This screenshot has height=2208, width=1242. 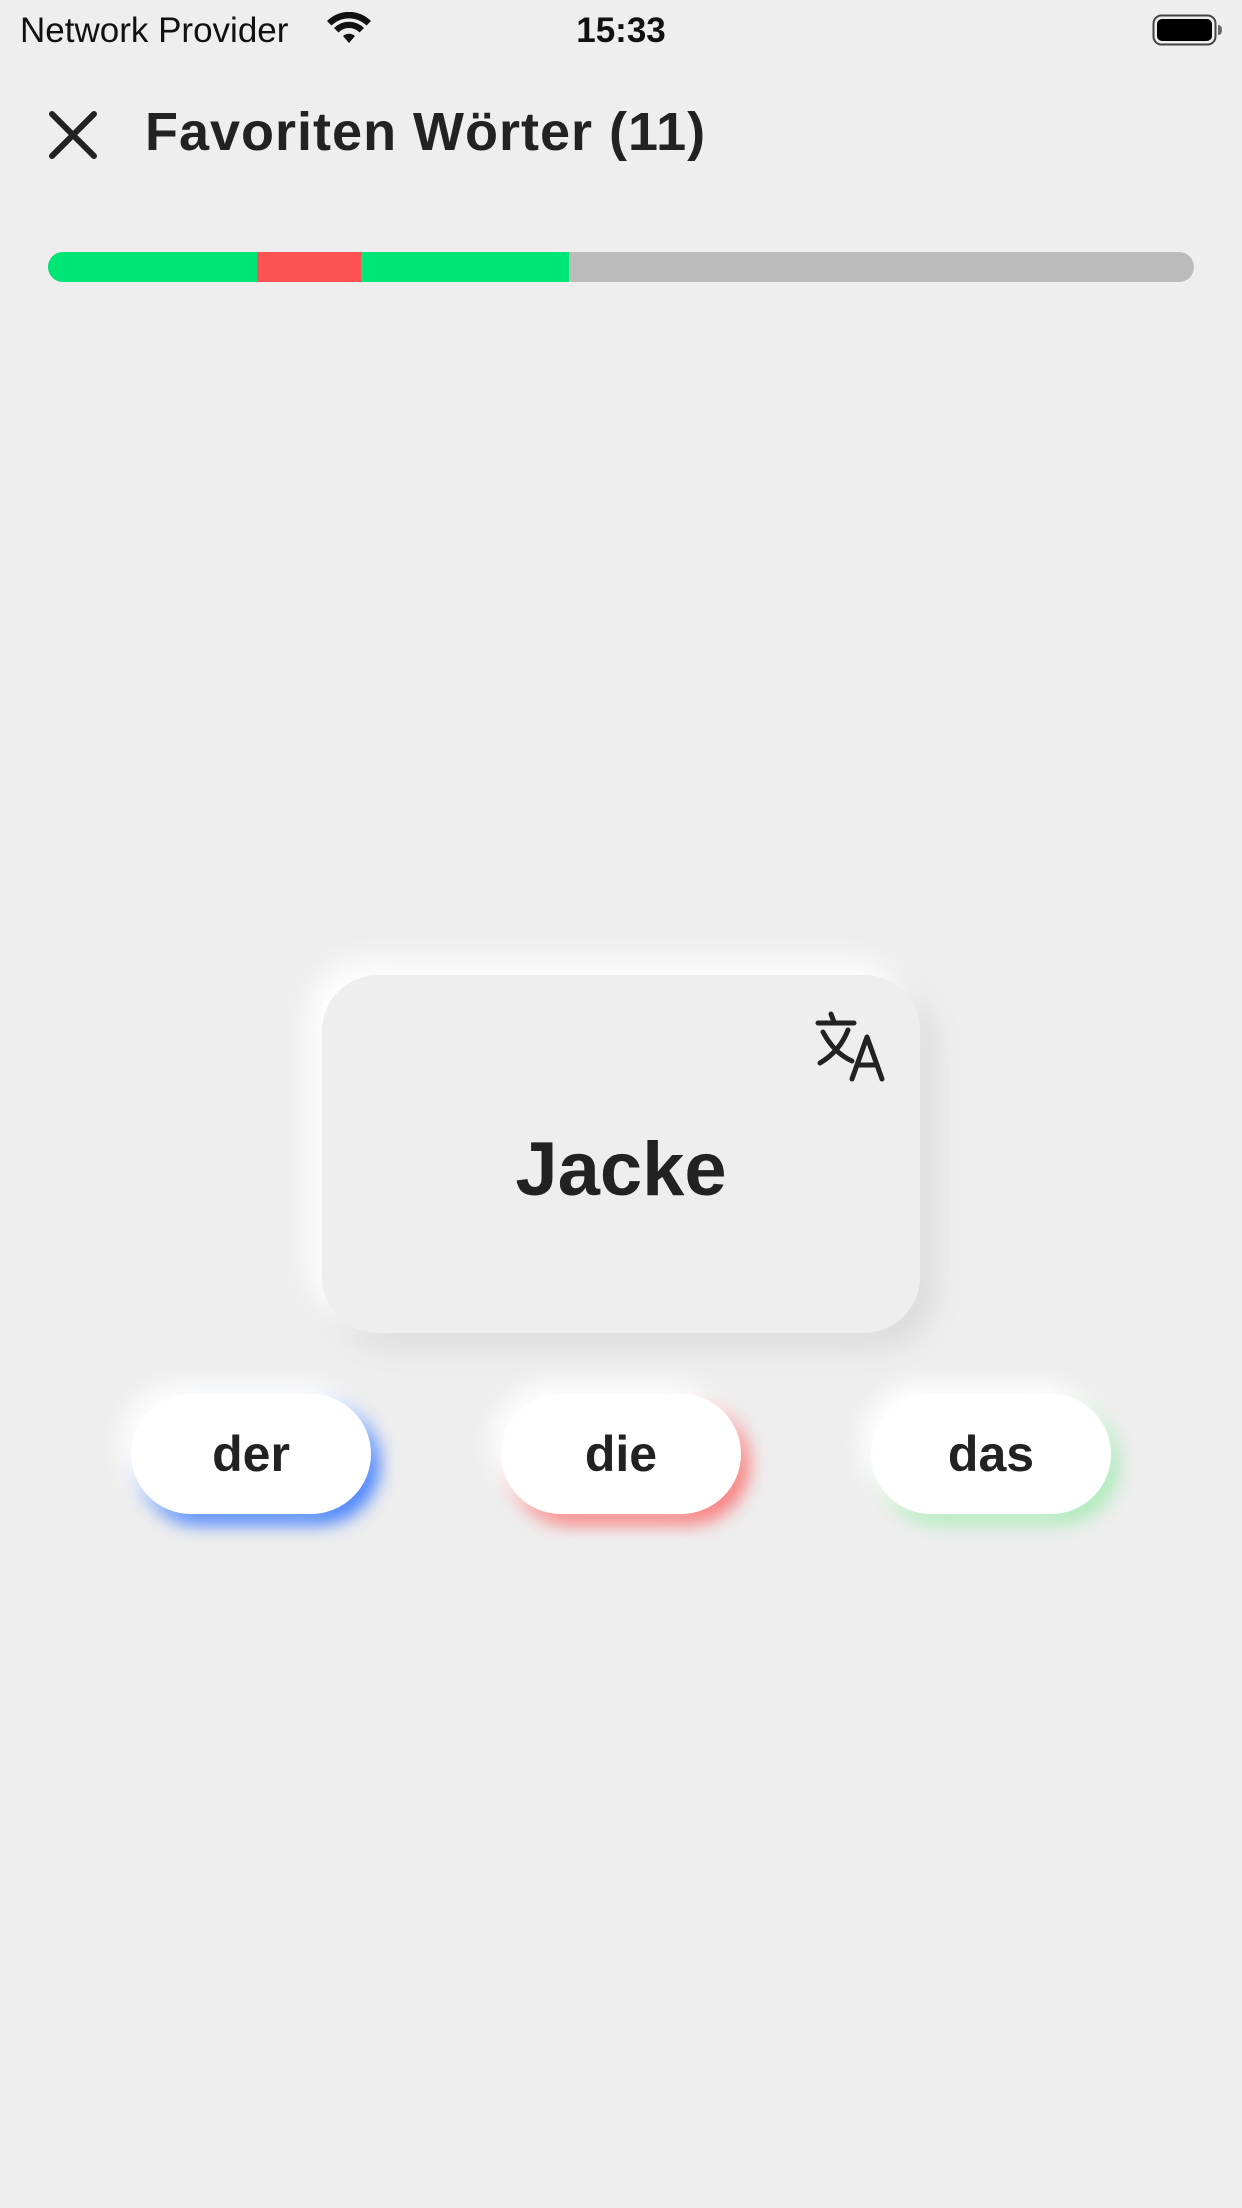 I want to click on article-die-button: die, so click(x=621, y=1454).